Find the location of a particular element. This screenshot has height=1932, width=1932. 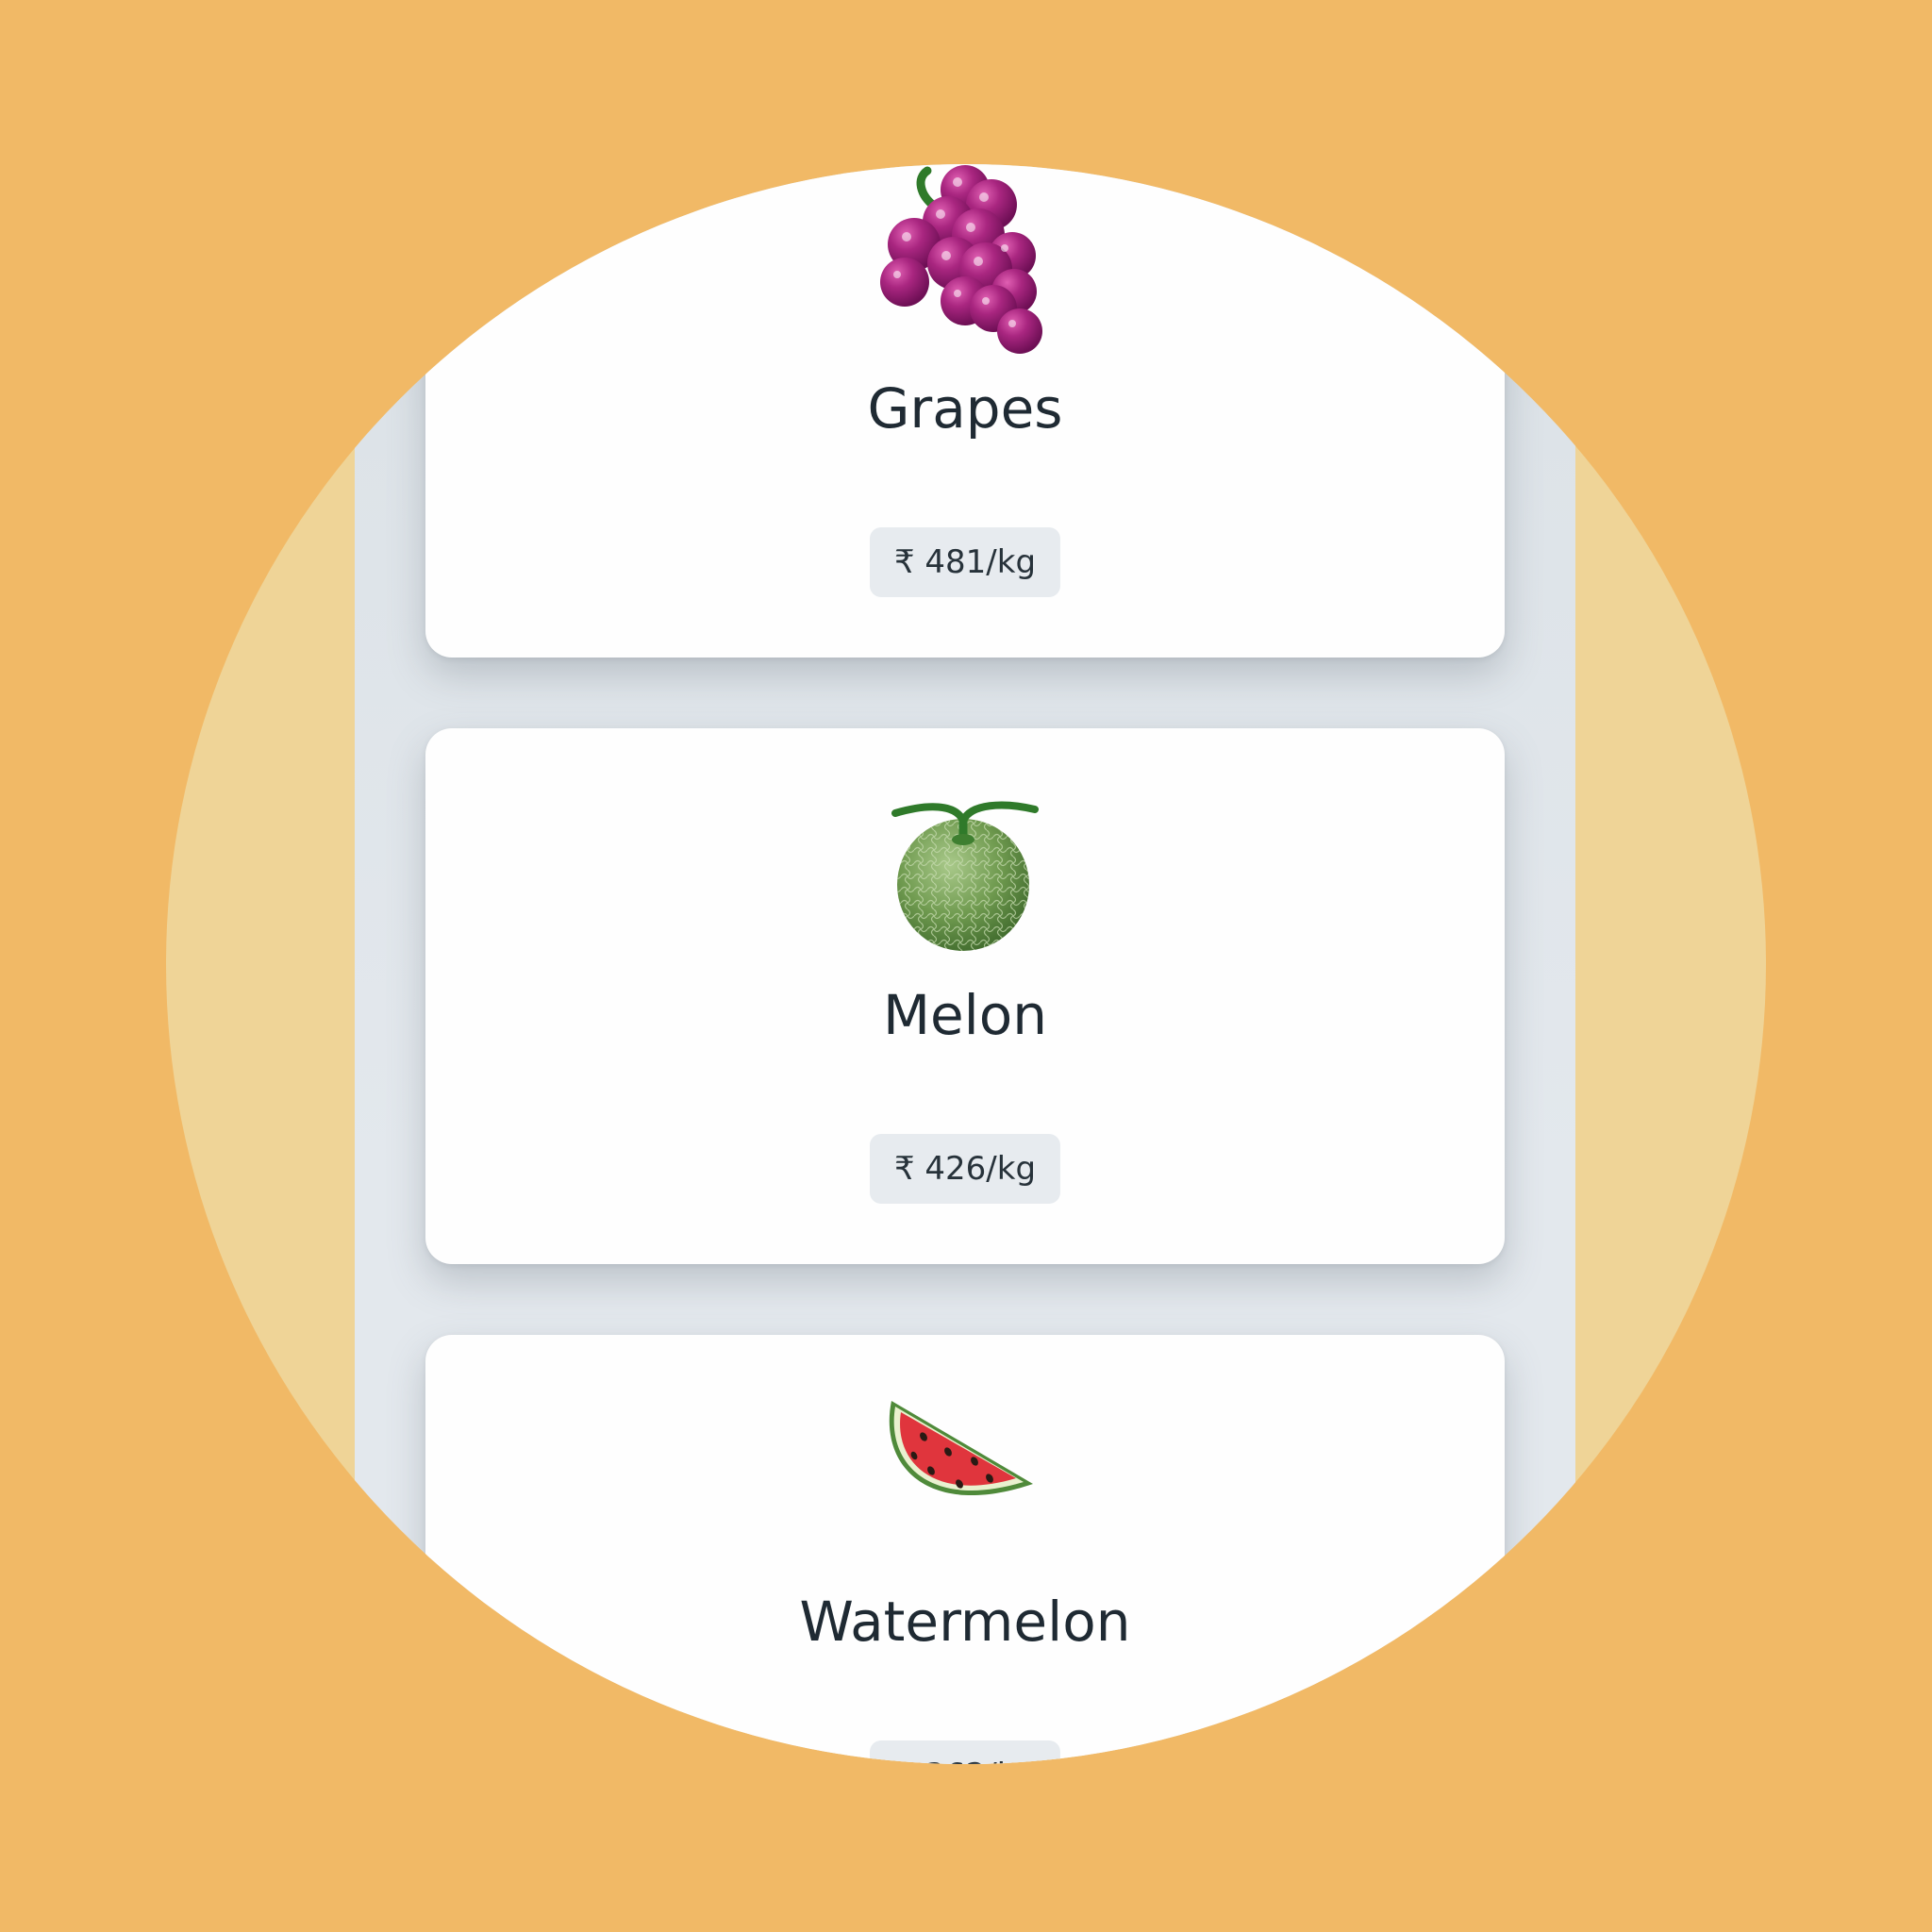

grapes-icon is located at coordinates (961, 260).